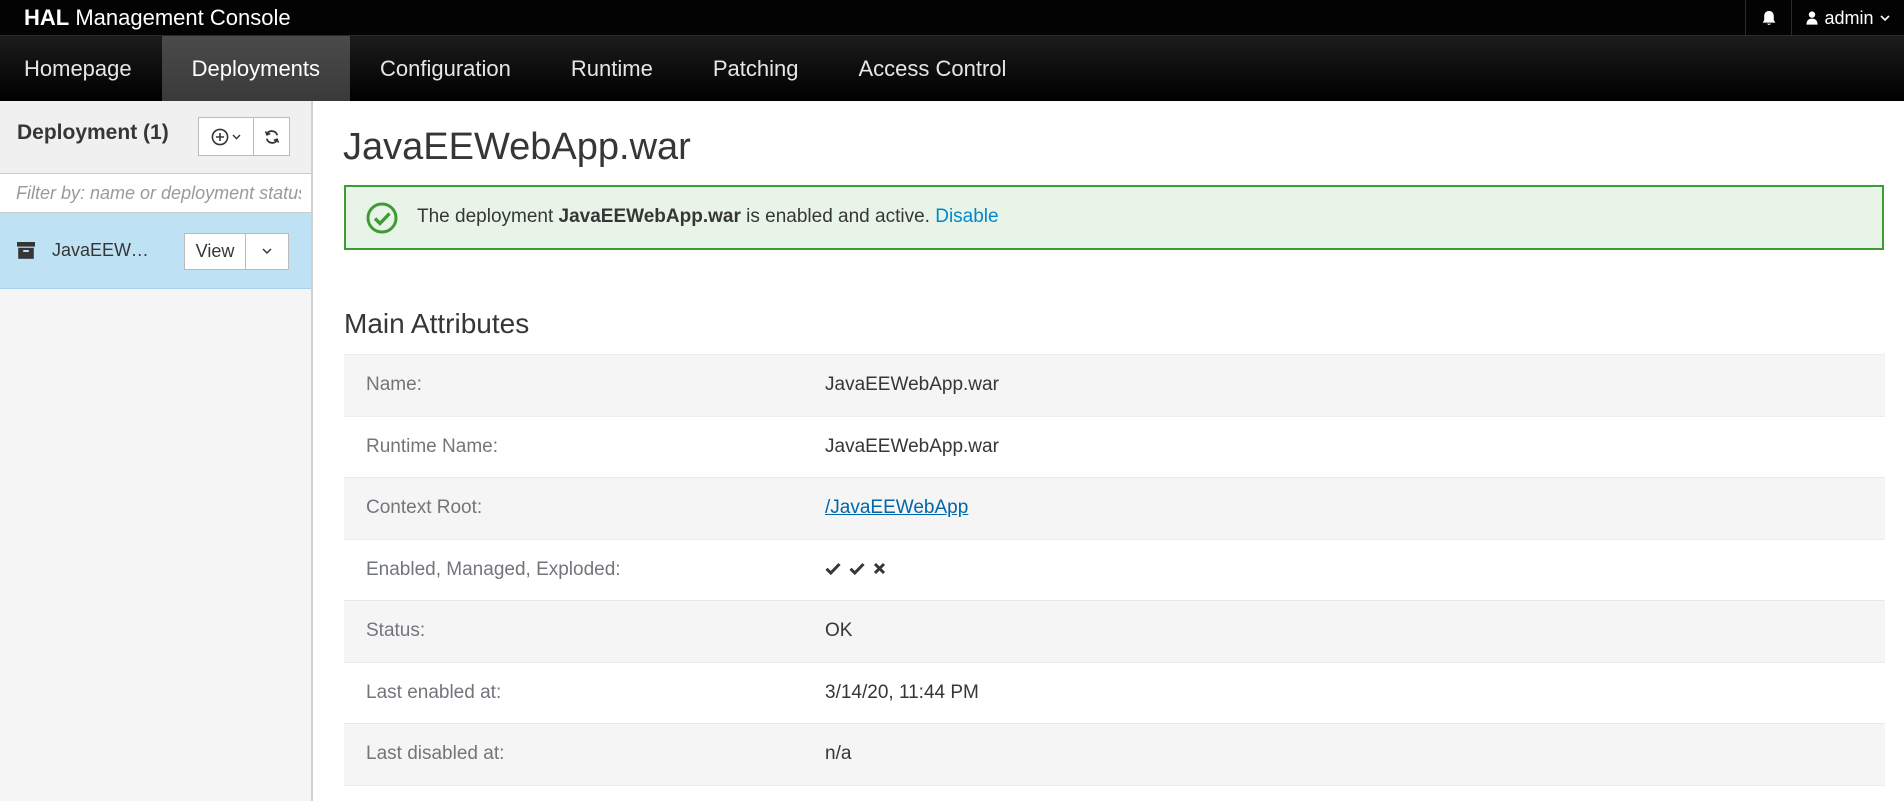 Image resolution: width=1904 pixels, height=801 pixels. What do you see at coordinates (649, 216) in the screenshot?
I see `alert-deployment-name: JavaEEWebApp.war` at bounding box center [649, 216].